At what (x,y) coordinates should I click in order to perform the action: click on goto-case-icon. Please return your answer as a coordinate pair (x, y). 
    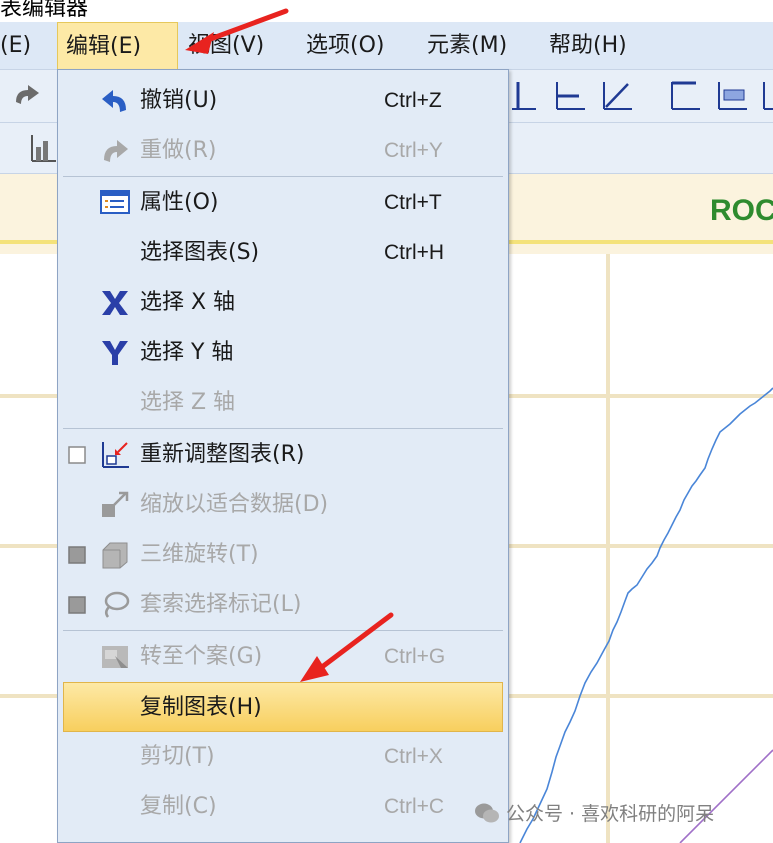
    Looking at the image, I should click on (115, 657).